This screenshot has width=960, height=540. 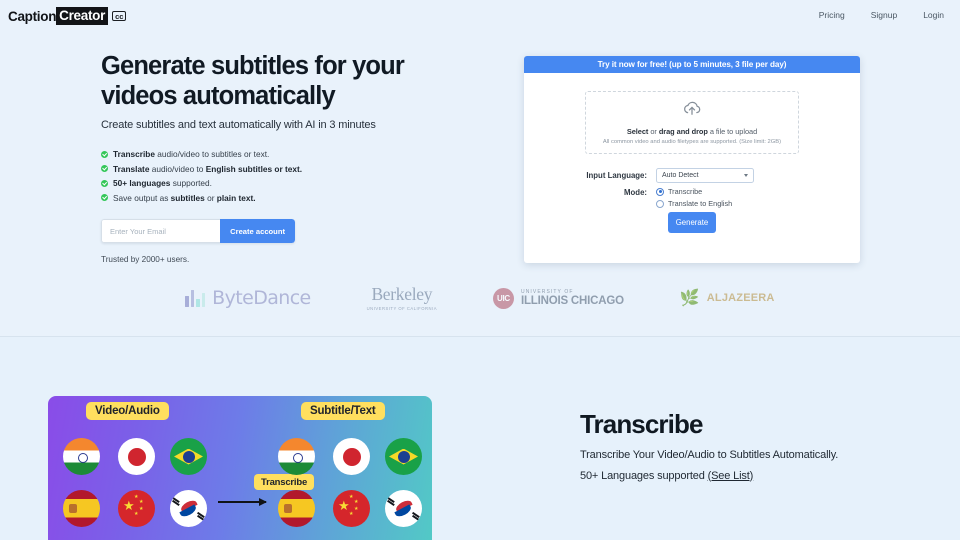 I want to click on feature-plain: Save output as, so click(x=142, y=197).